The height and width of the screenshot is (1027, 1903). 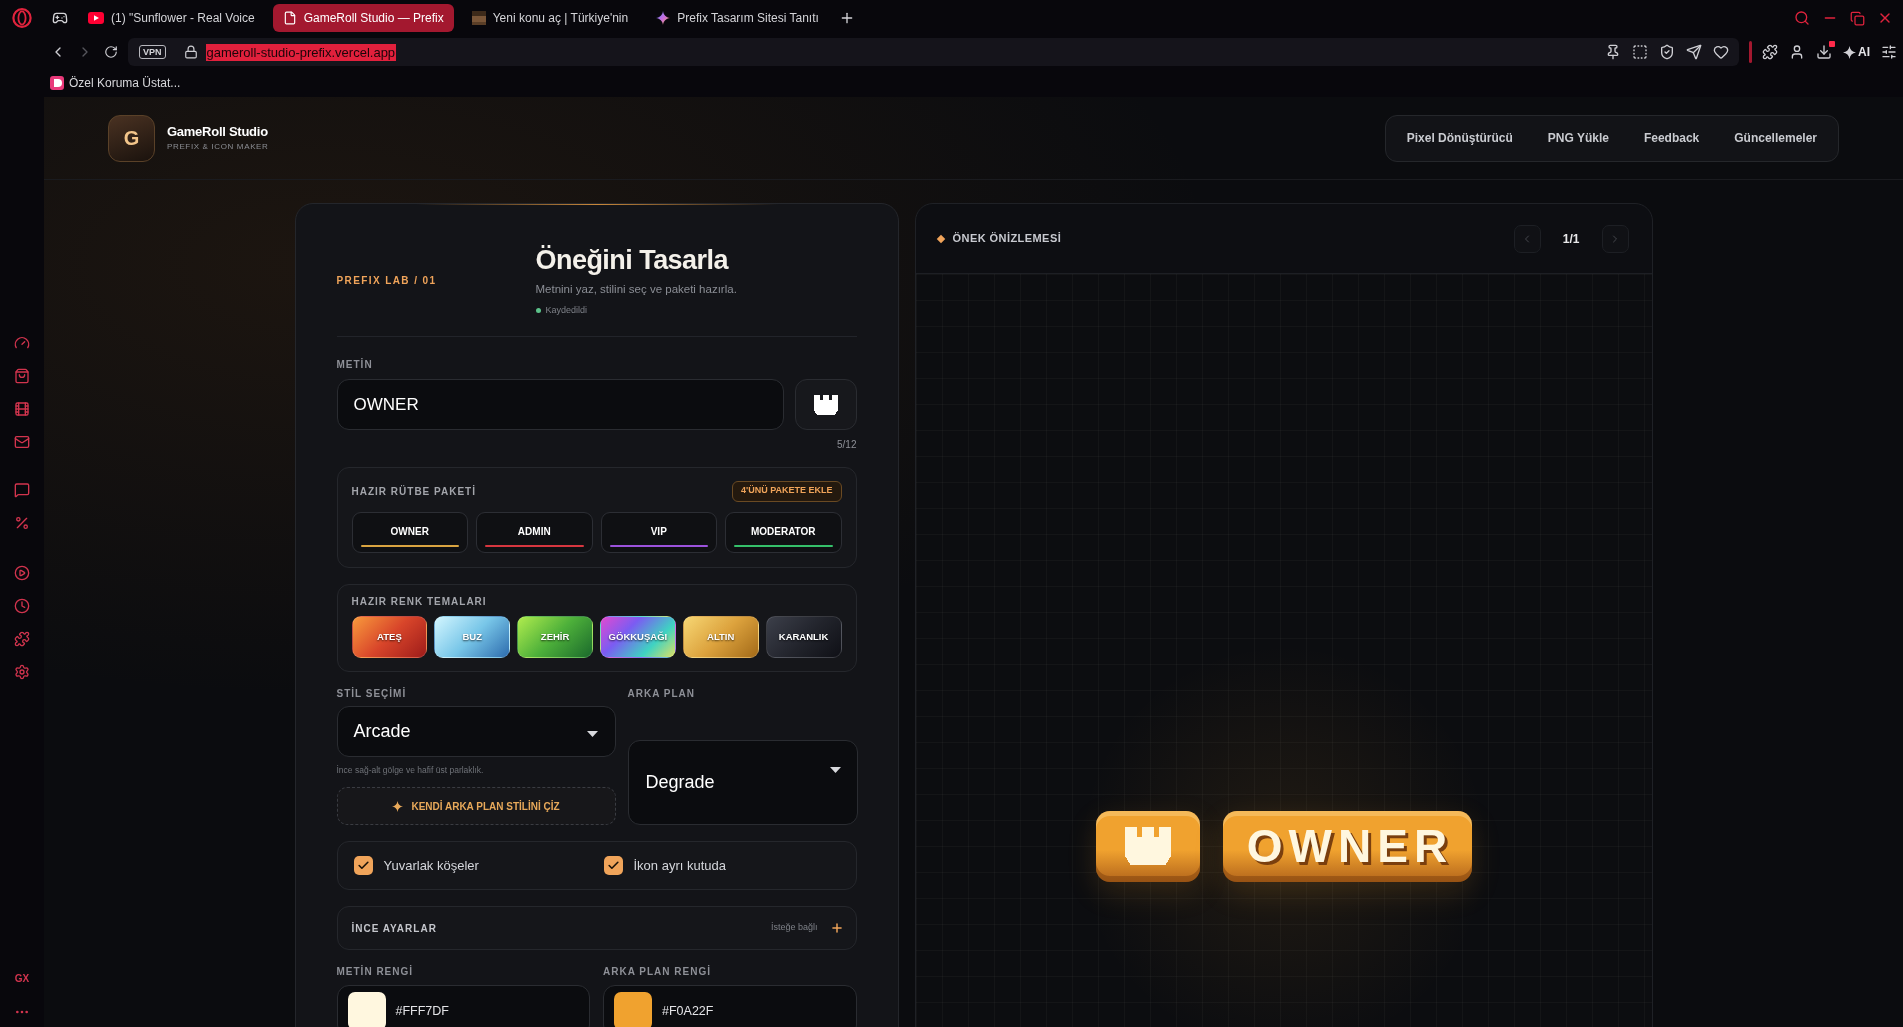 I want to click on app-subtitle: PREFIX & ICON MAKER, so click(x=218, y=146).